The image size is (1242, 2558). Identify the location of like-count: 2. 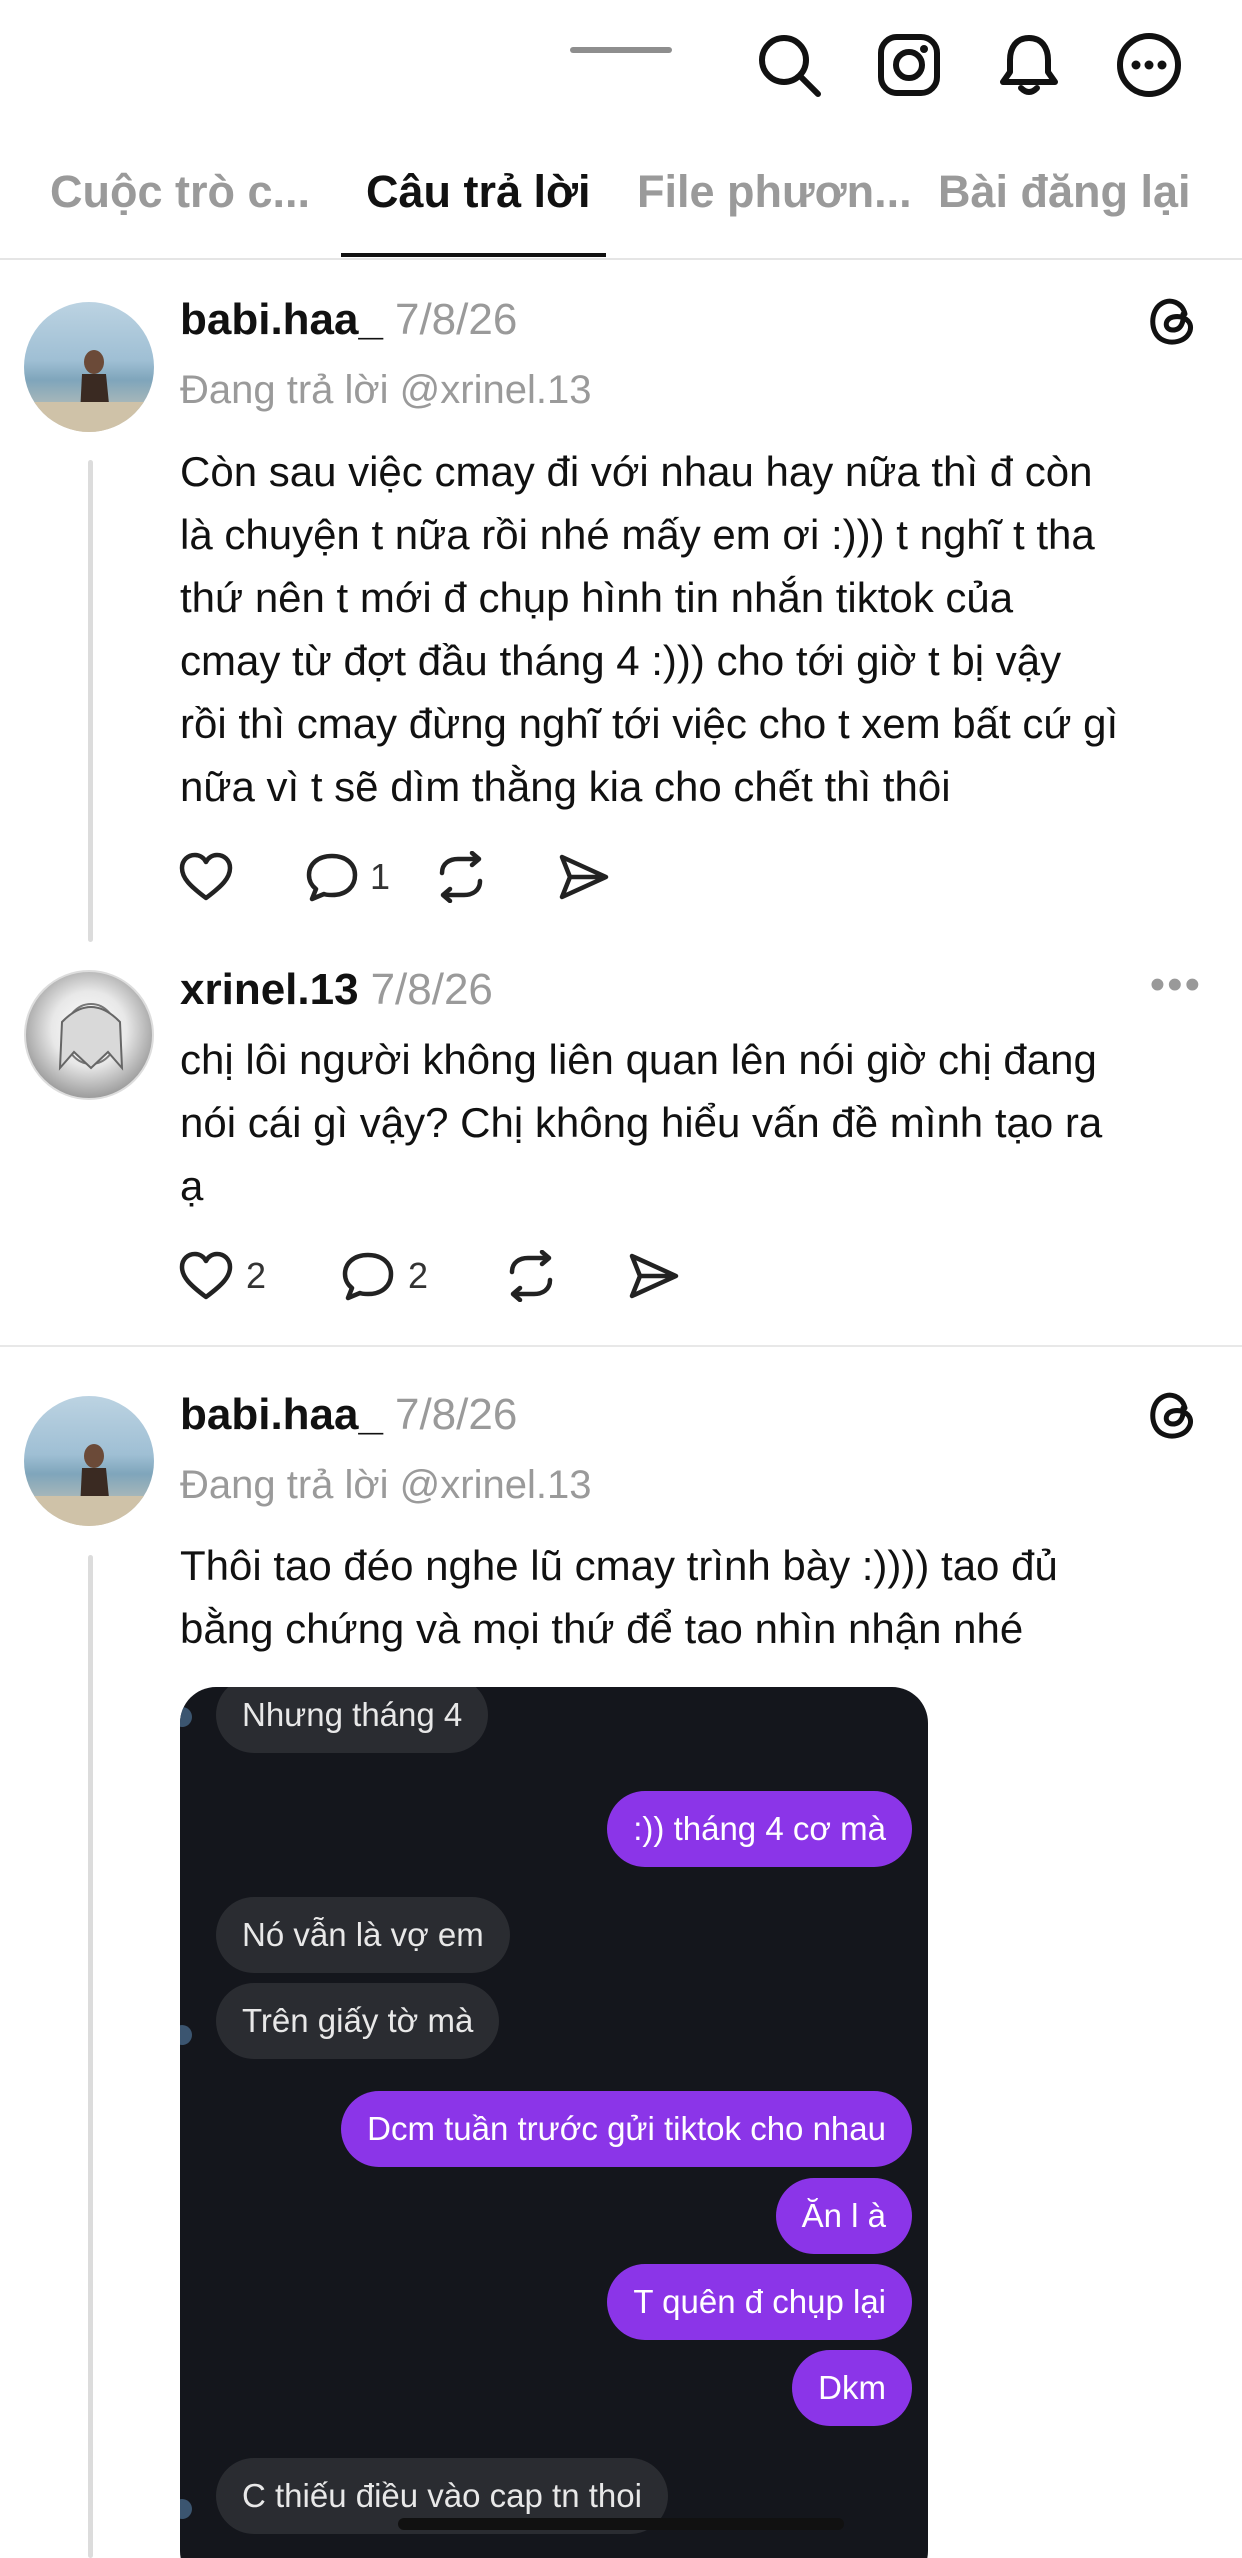
(256, 1275).